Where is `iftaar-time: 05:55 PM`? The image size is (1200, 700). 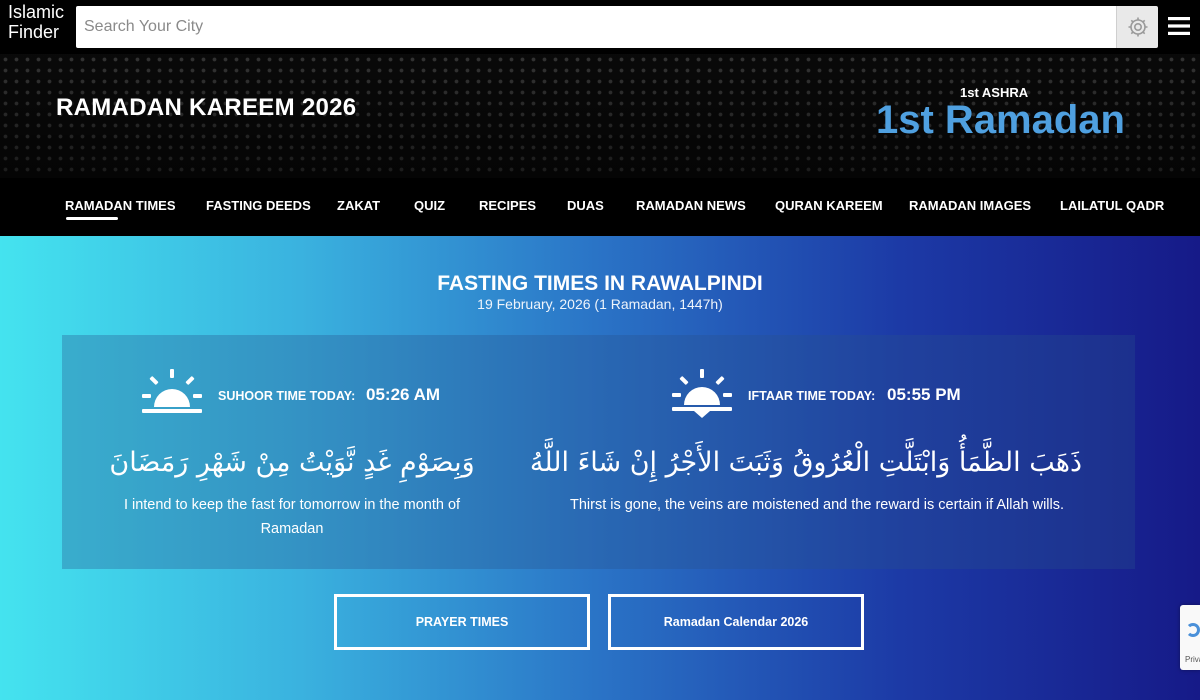 iftaar-time: 05:55 PM is located at coordinates (924, 394).